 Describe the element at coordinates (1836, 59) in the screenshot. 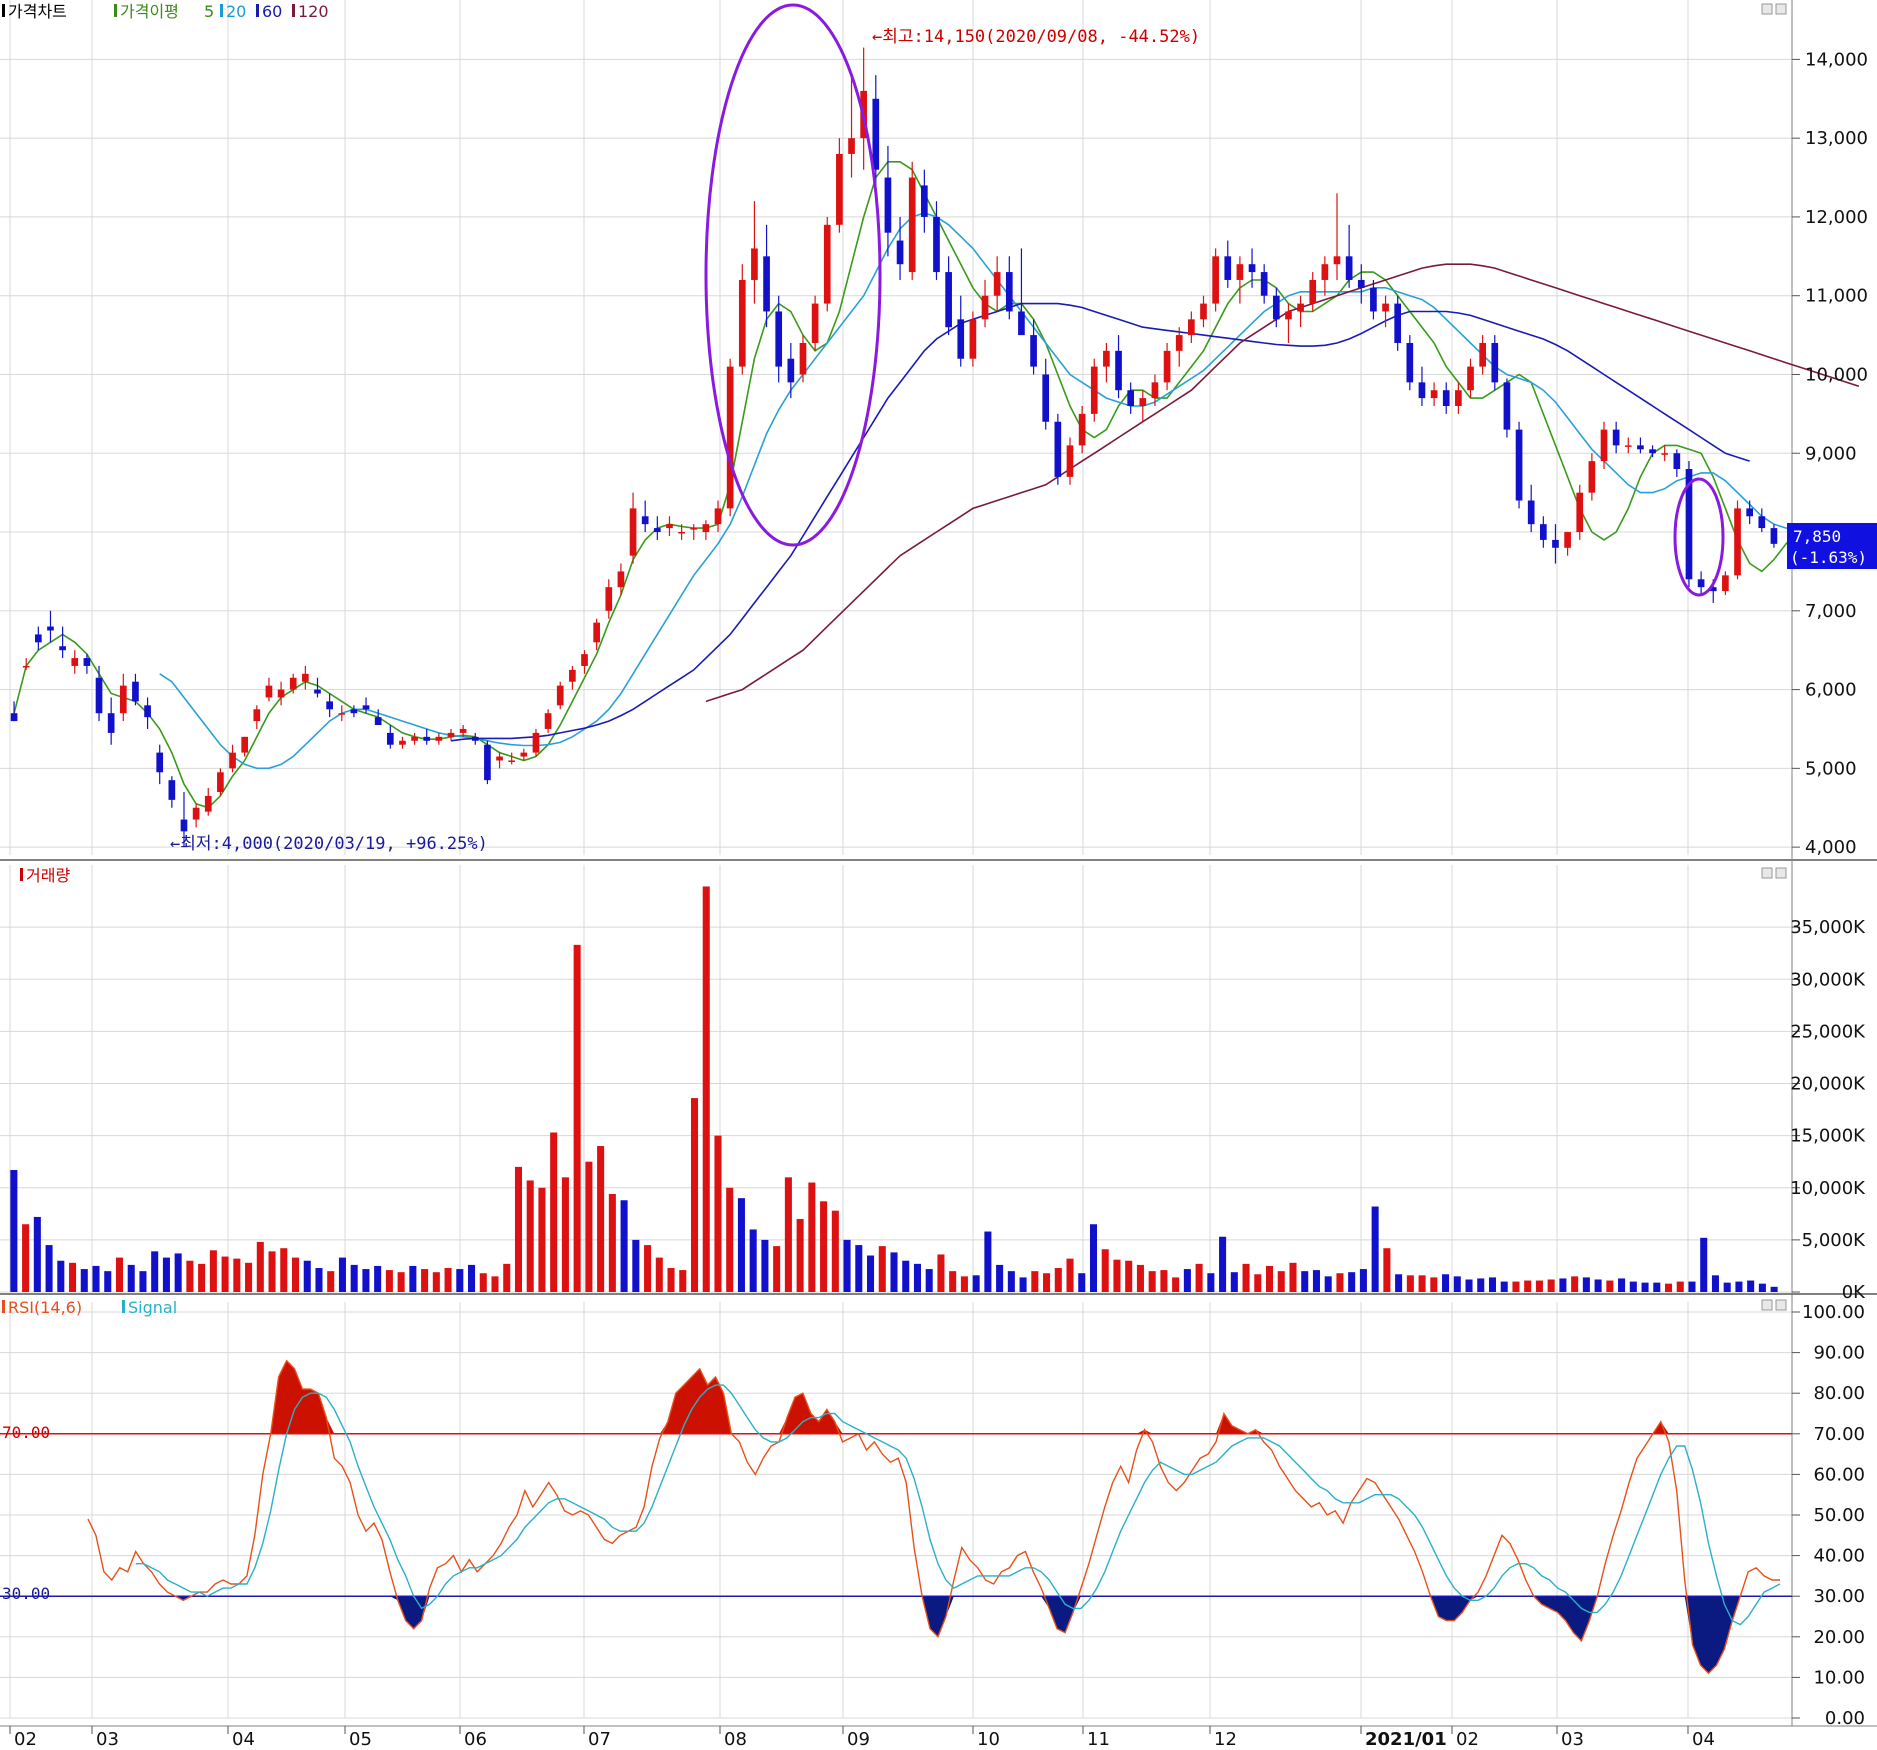

I see `price-y-tick-label: 14,000` at that location.